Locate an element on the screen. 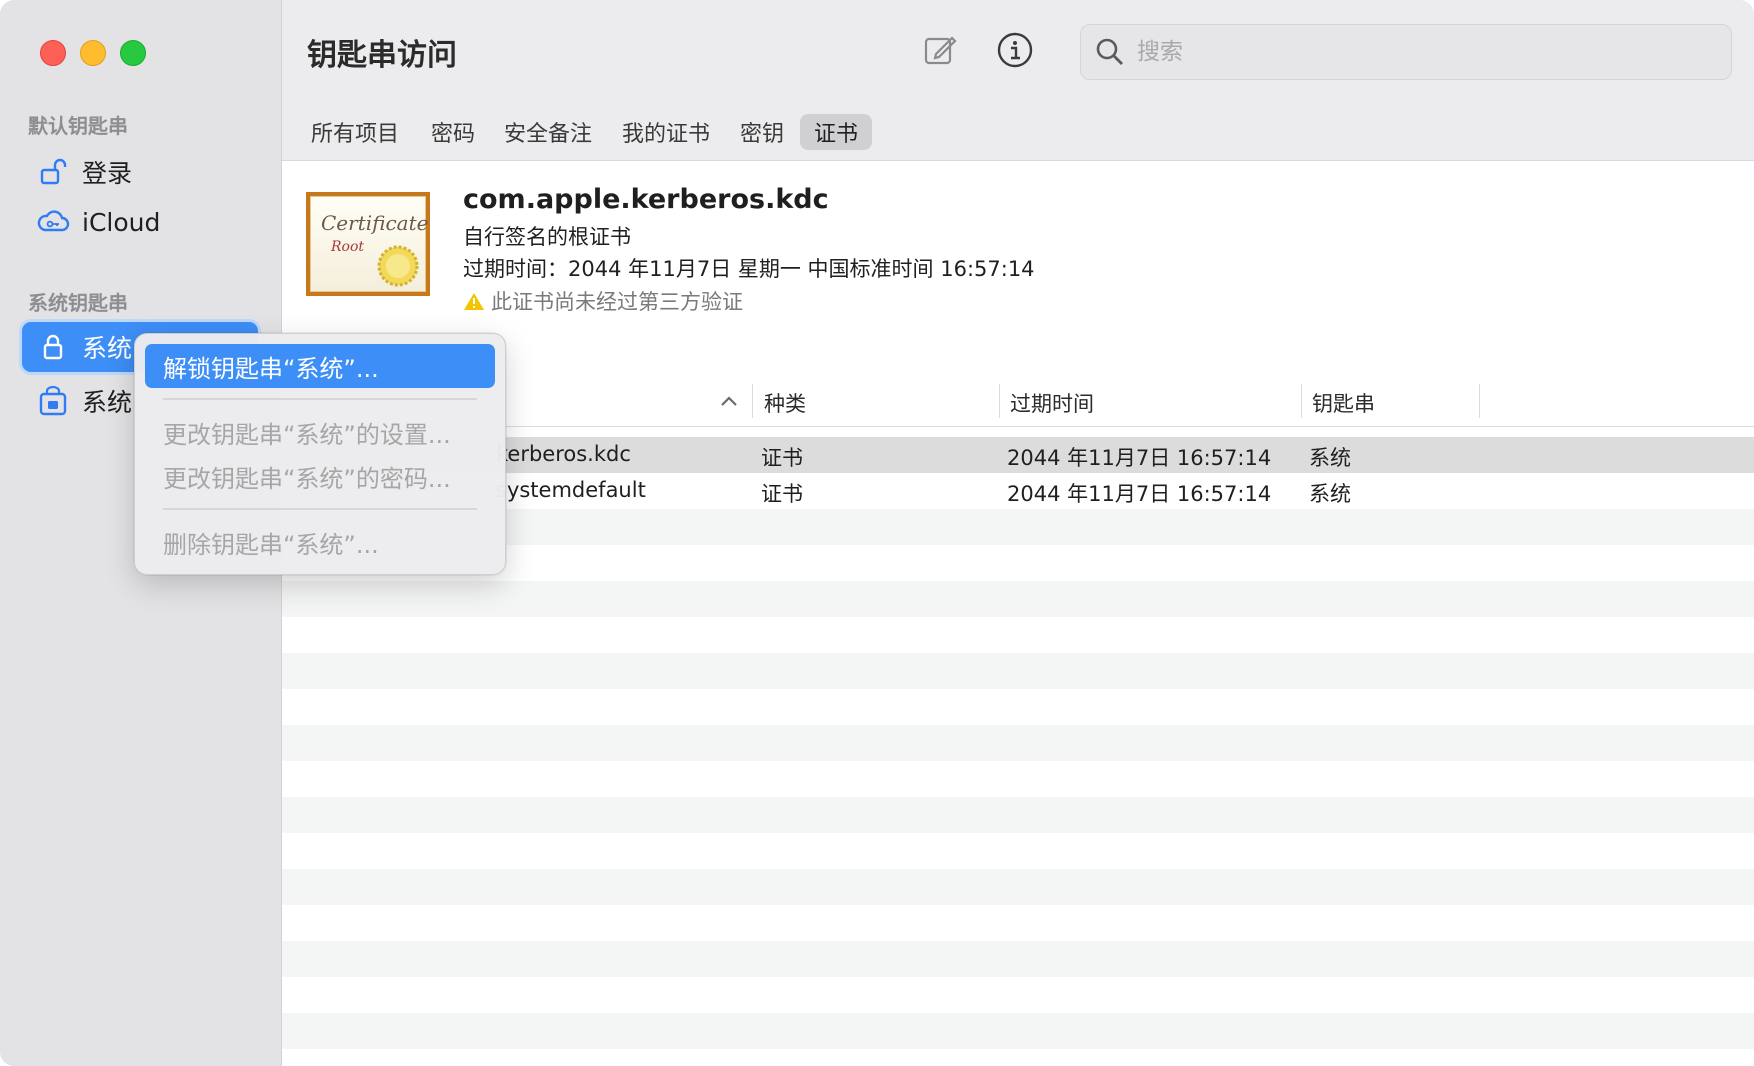 The image size is (1754, 1066). compose-icon is located at coordinates (940, 50).